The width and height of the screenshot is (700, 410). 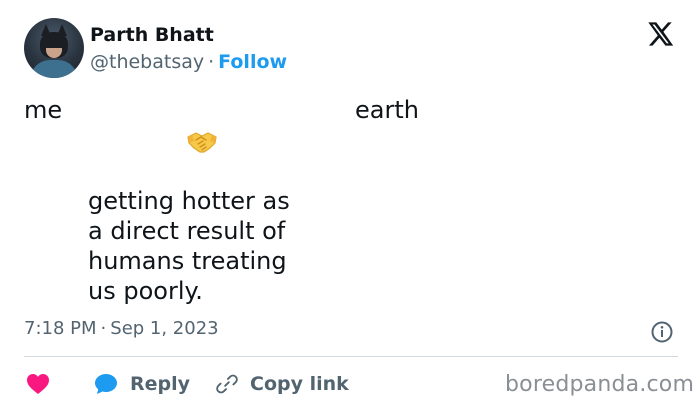 What do you see at coordinates (351, 356) in the screenshot?
I see `divider` at bounding box center [351, 356].